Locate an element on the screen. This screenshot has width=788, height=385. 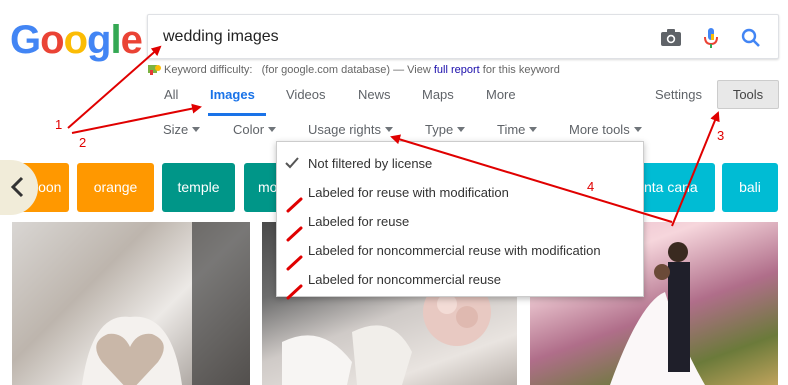
active-tab-indicator is located at coordinates (237, 114).